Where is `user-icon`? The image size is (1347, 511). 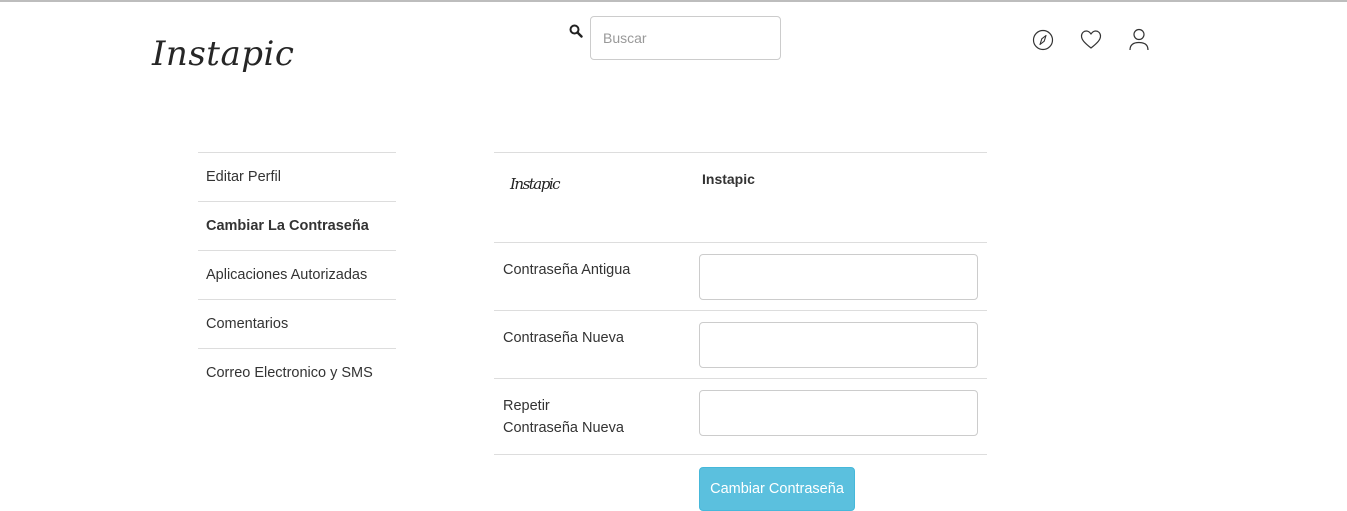
user-icon is located at coordinates (1139, 40).